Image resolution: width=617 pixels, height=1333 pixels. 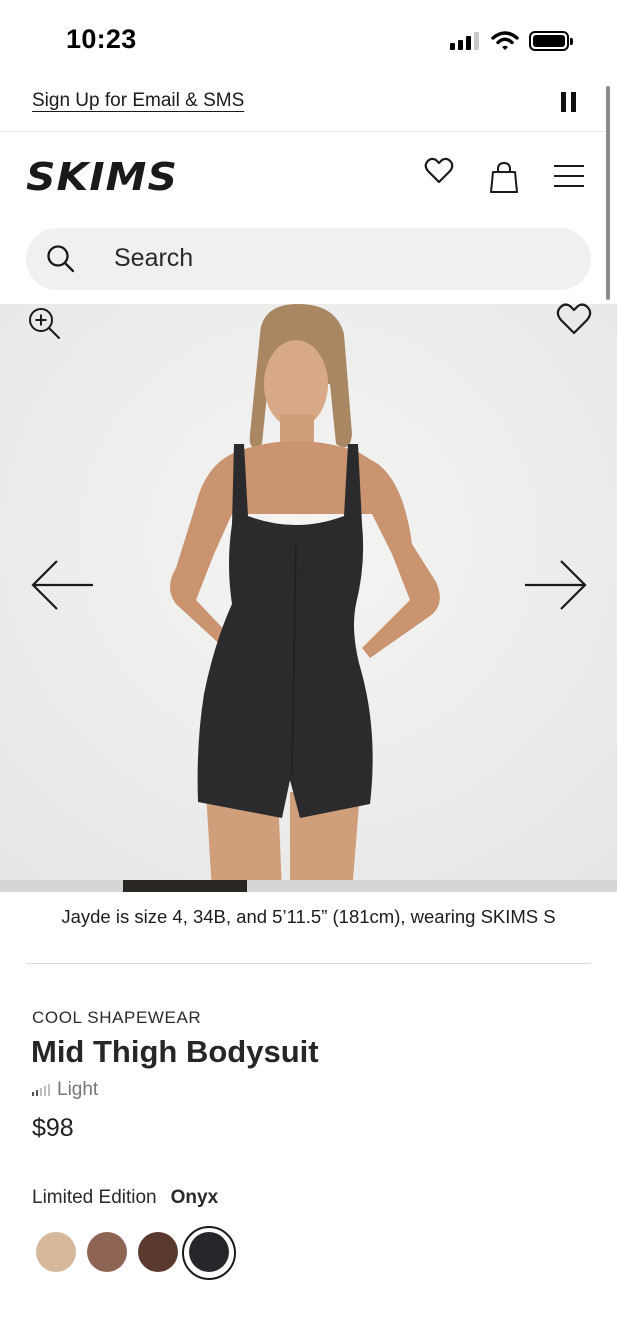 I want to click on compression-bars-icon, so click(x=41, y=1090).